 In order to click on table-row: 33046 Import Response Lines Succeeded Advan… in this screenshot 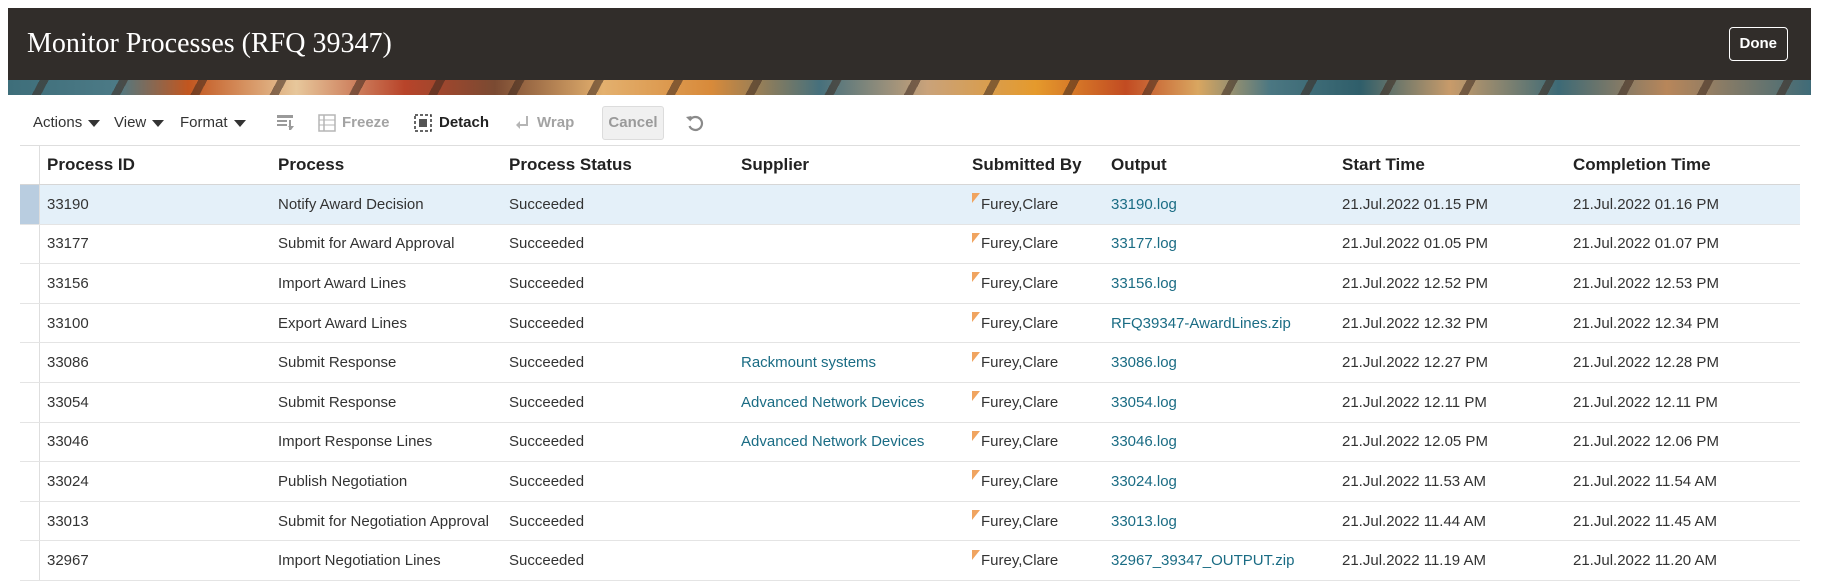, I will do `click(910, 442)`.